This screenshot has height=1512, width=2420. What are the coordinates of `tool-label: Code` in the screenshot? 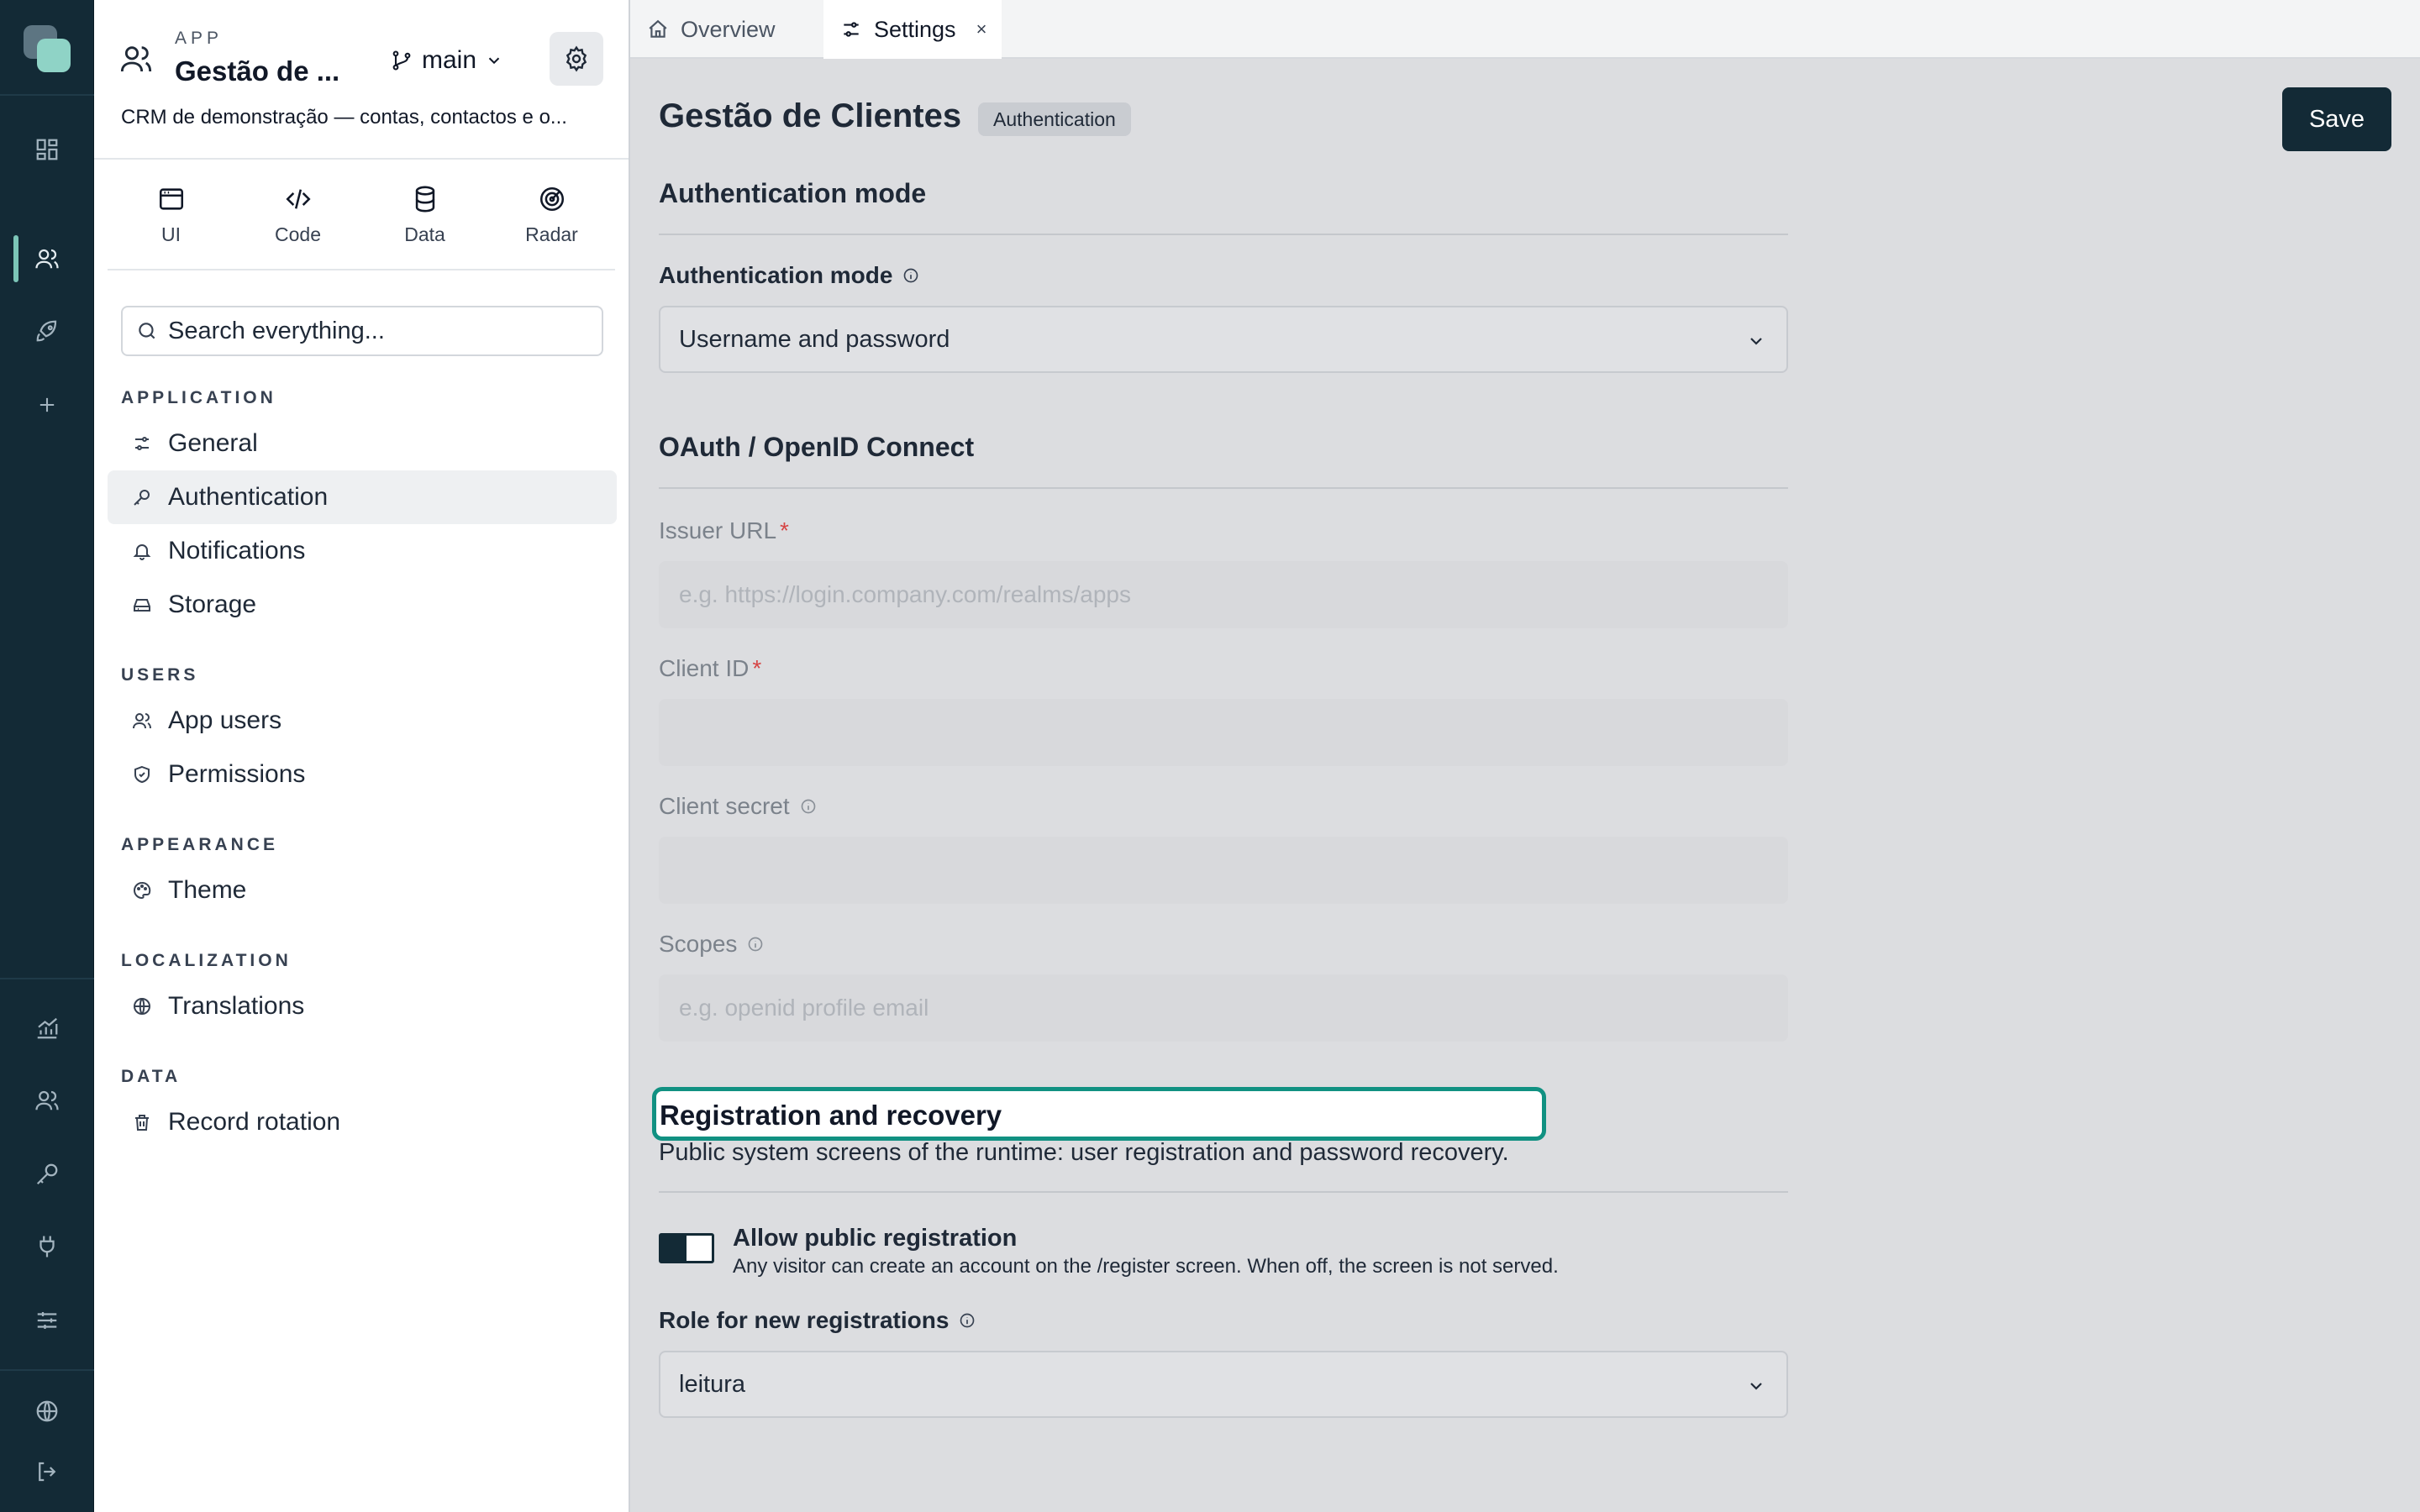 It's located at (298, 234).